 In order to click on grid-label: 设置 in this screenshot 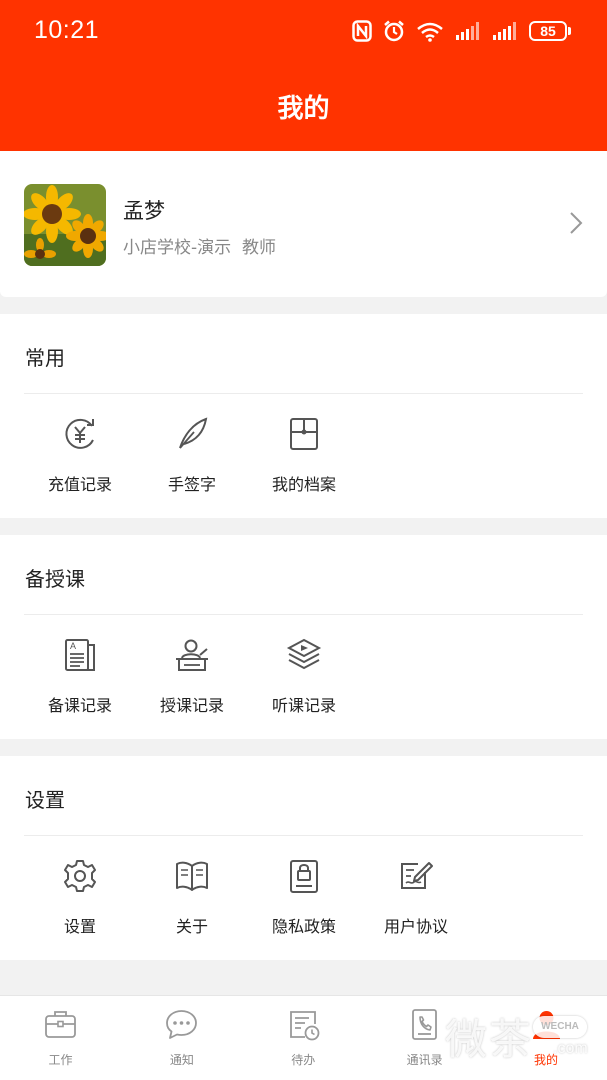, I will do `click(79, 926)`.